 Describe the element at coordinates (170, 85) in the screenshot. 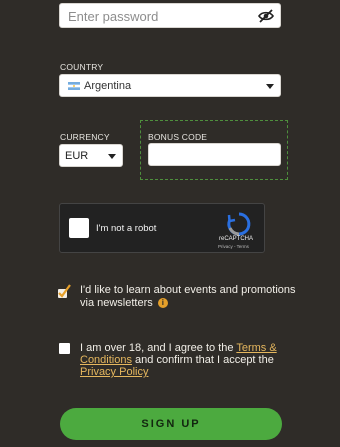

I see `country-select: Argentina` at that location.